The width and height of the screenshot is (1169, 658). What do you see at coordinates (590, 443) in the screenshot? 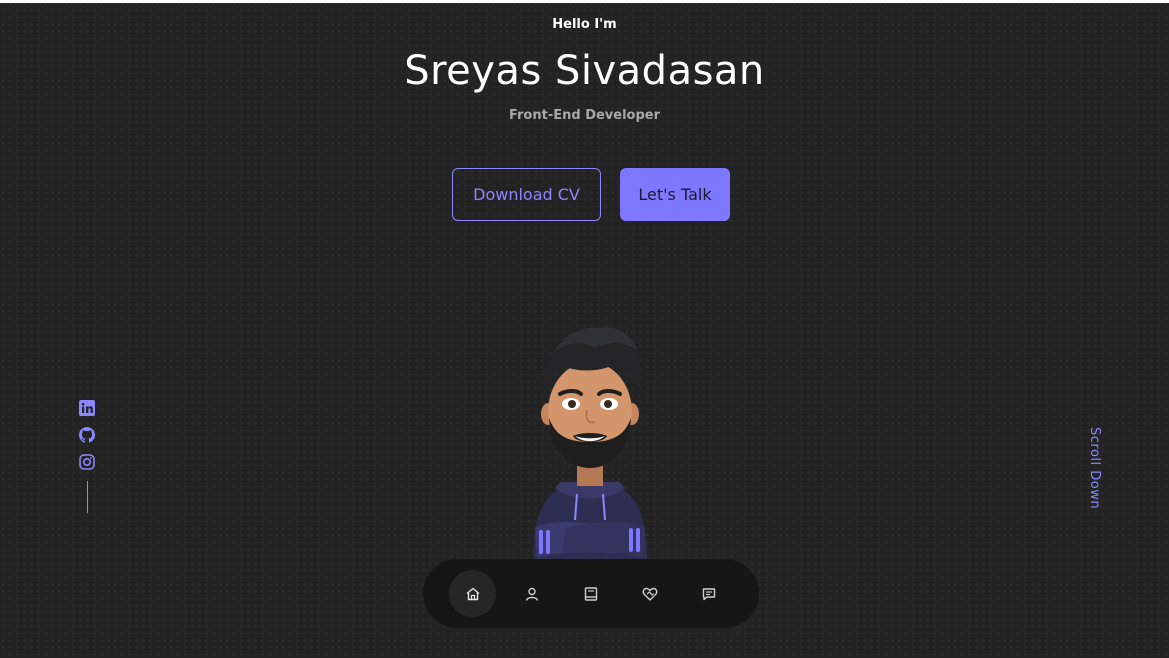
I see `avatar-illustration` at bounding box center [590, 443].